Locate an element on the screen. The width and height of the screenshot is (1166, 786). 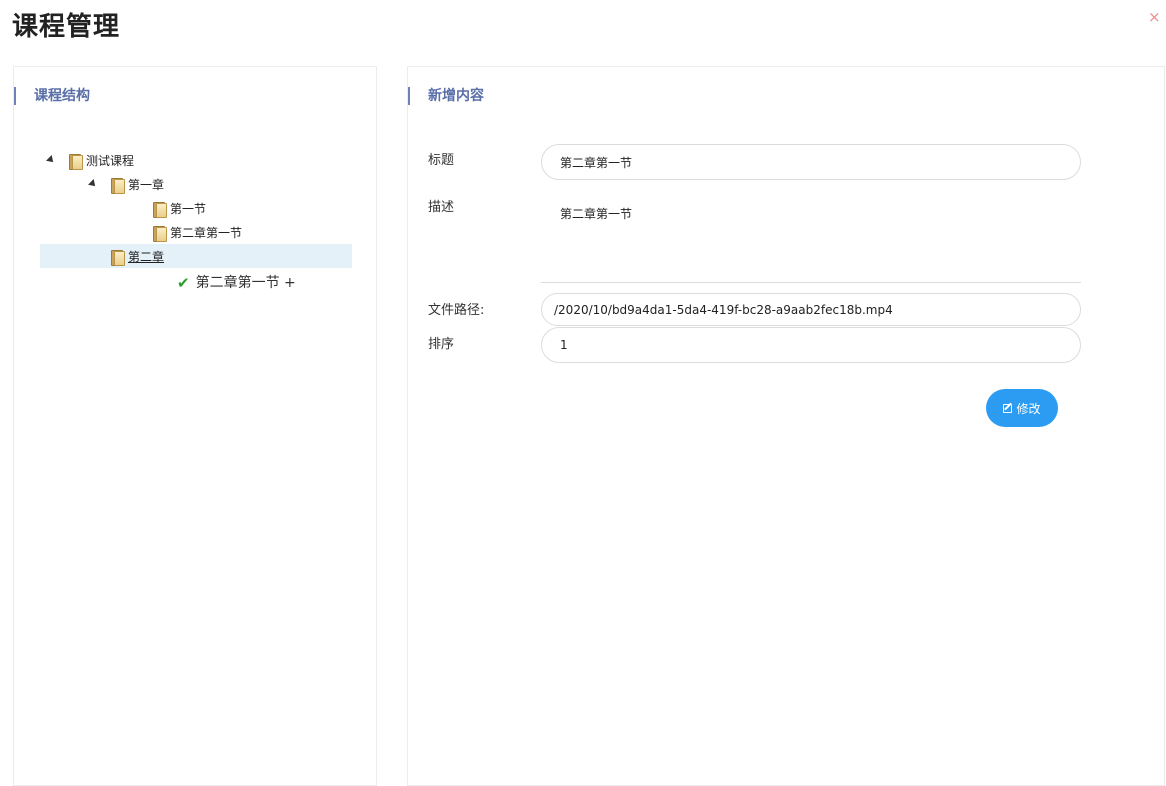
tree-node-course: 测试课程 is located at coordinates (101, 160).